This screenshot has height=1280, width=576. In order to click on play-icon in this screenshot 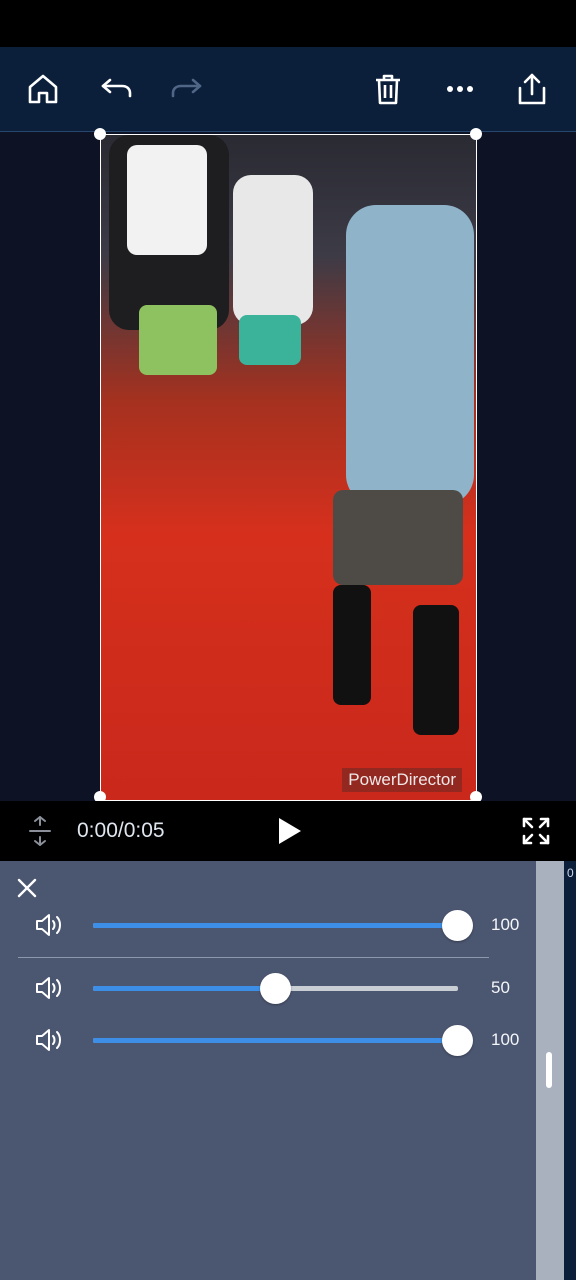, I will do `click(290, 831)`.